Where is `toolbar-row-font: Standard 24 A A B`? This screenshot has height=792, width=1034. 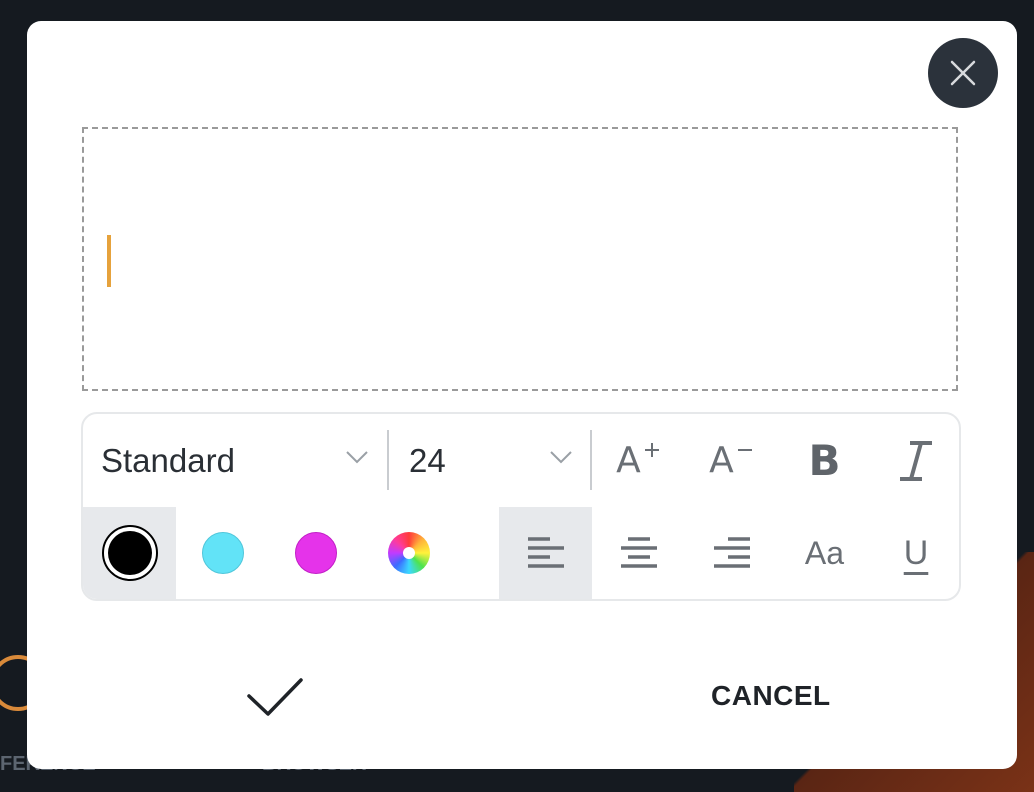 toolbar-row-font: Standard 24 A A B is located at coordinates (521, 460).